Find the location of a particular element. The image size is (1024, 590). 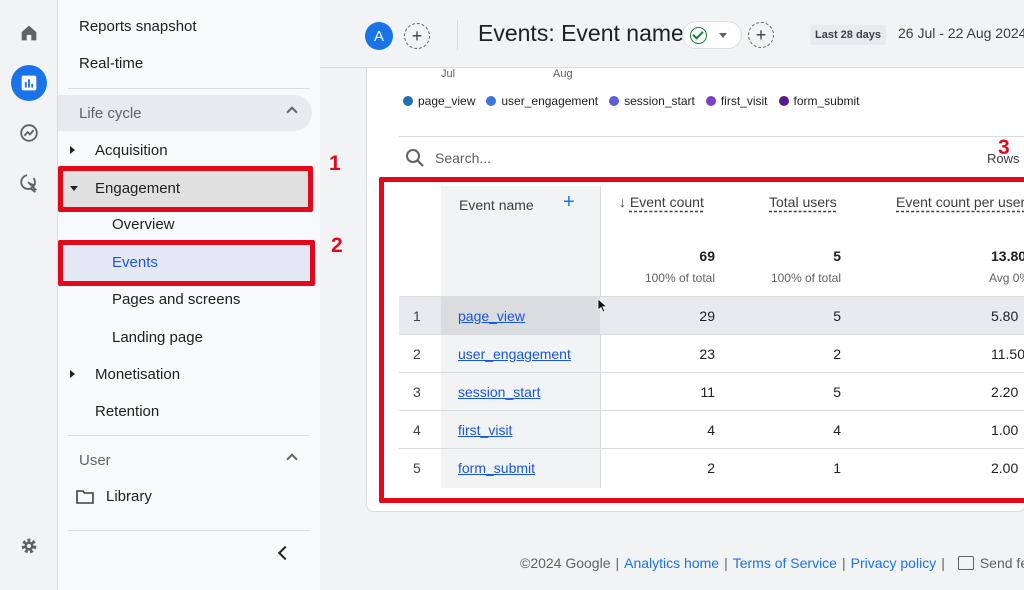

legend-item: page_view is located at coordinates (439, 101).